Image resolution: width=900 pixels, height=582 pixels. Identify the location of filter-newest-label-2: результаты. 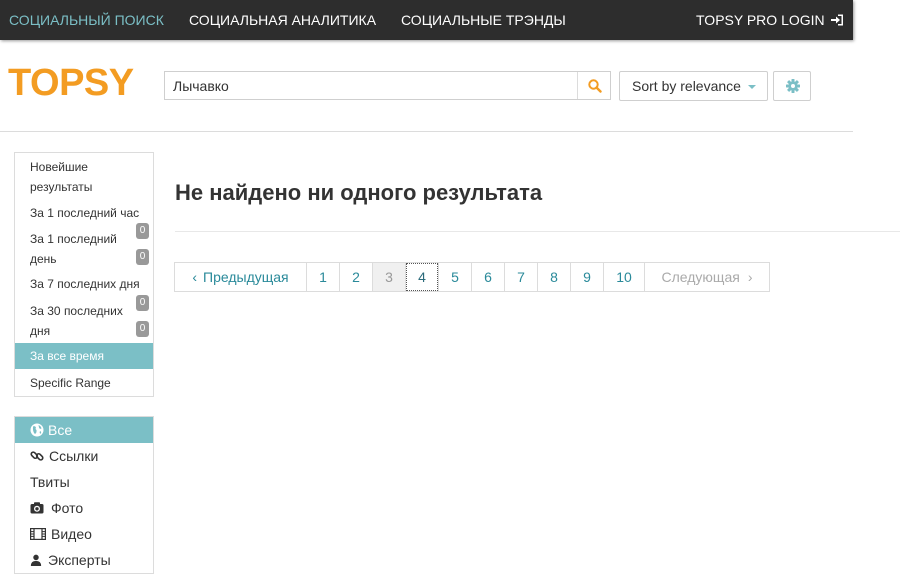
(61, 187).